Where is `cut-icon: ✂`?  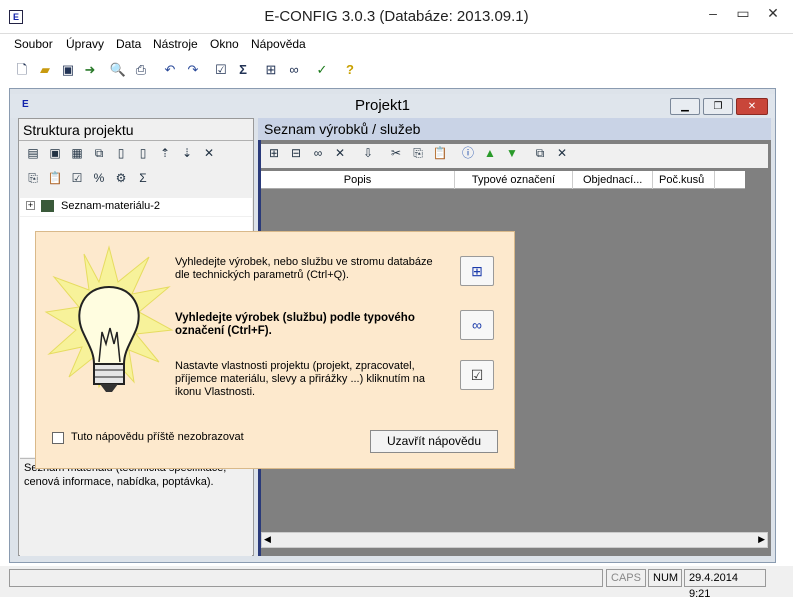 cut-icon: ✂ is located at coordinates (396, 153).